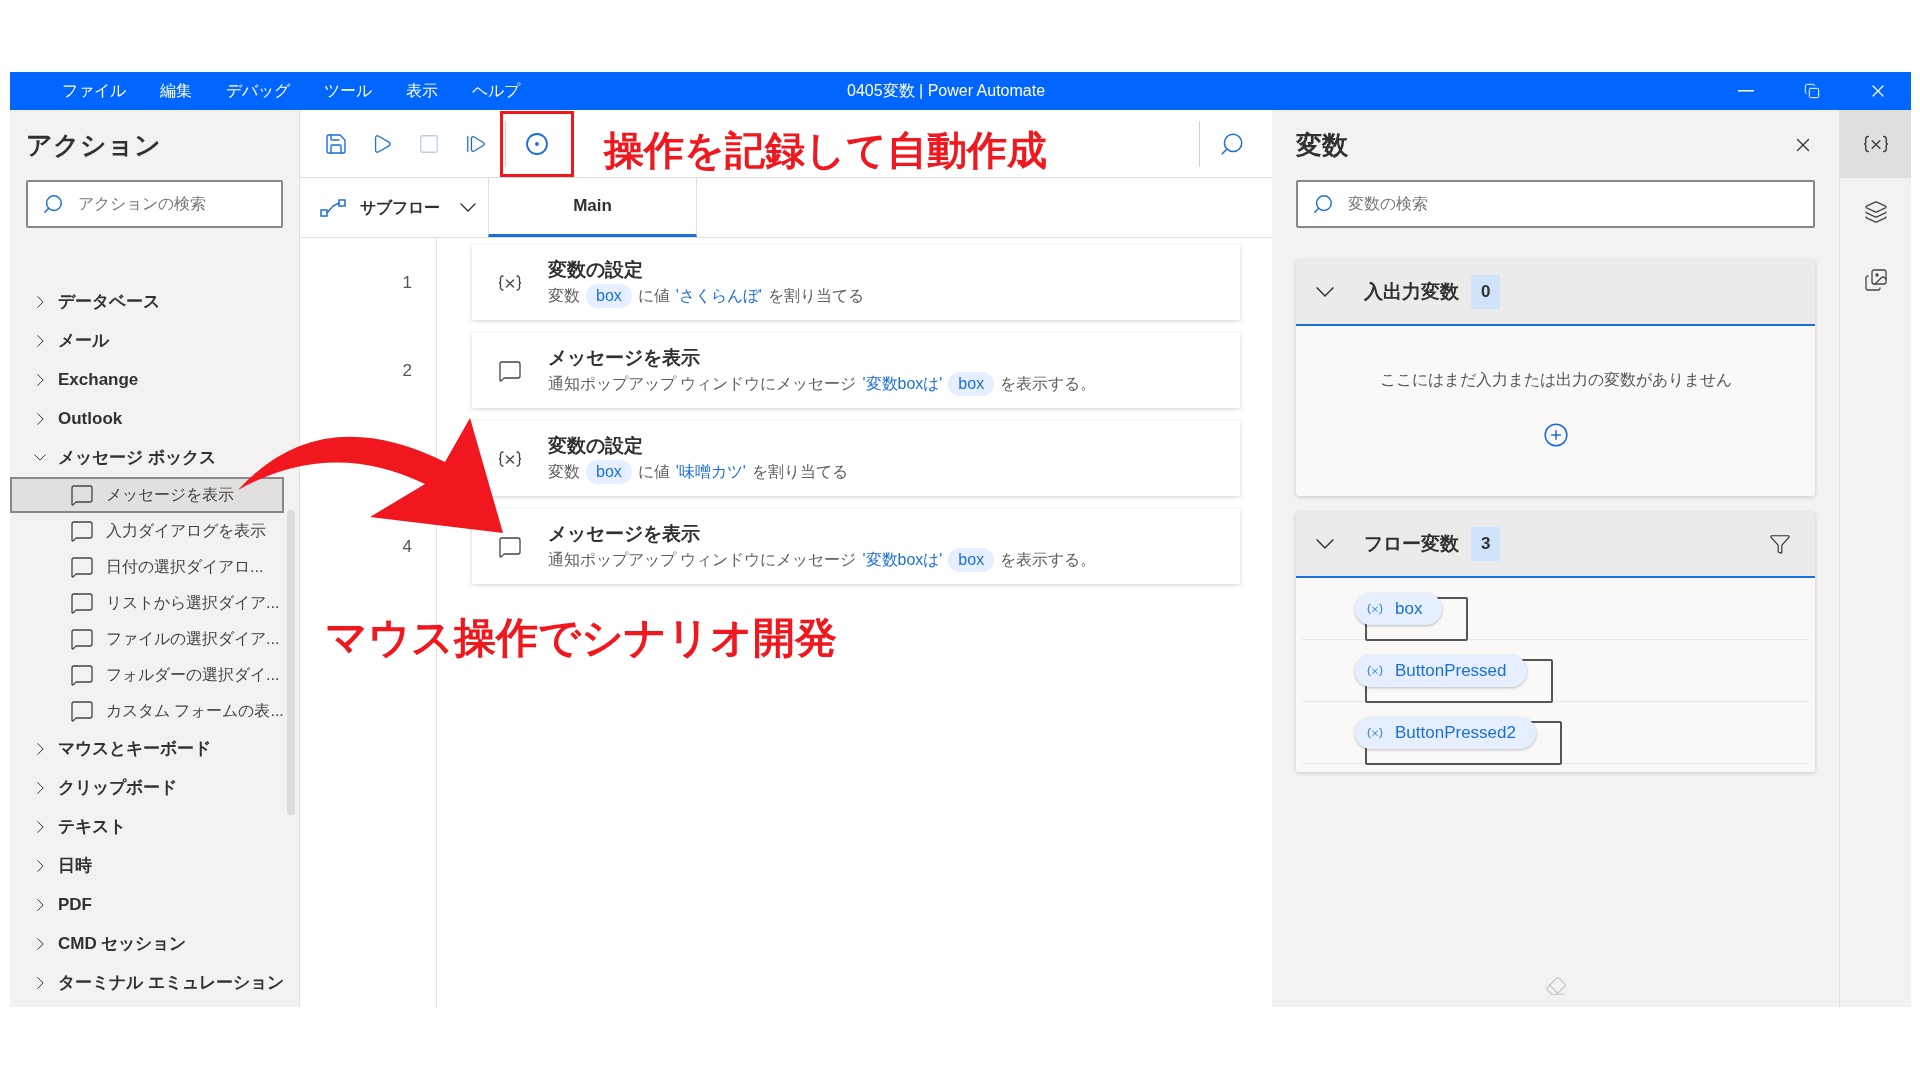 The width and height of the screenshot is (1920, 1080). Describe the element at coordinates (147, 982) in the screenshot. I see `tree-item: ターミナル エミュレーション` at that location.